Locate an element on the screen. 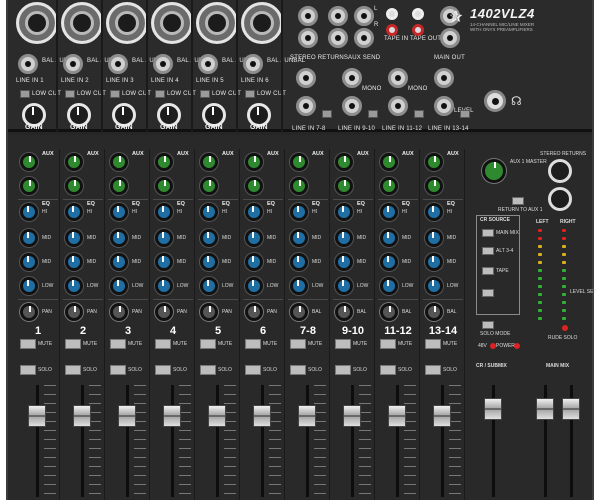  cr-submix-fader is located at coordinates (493, 409).